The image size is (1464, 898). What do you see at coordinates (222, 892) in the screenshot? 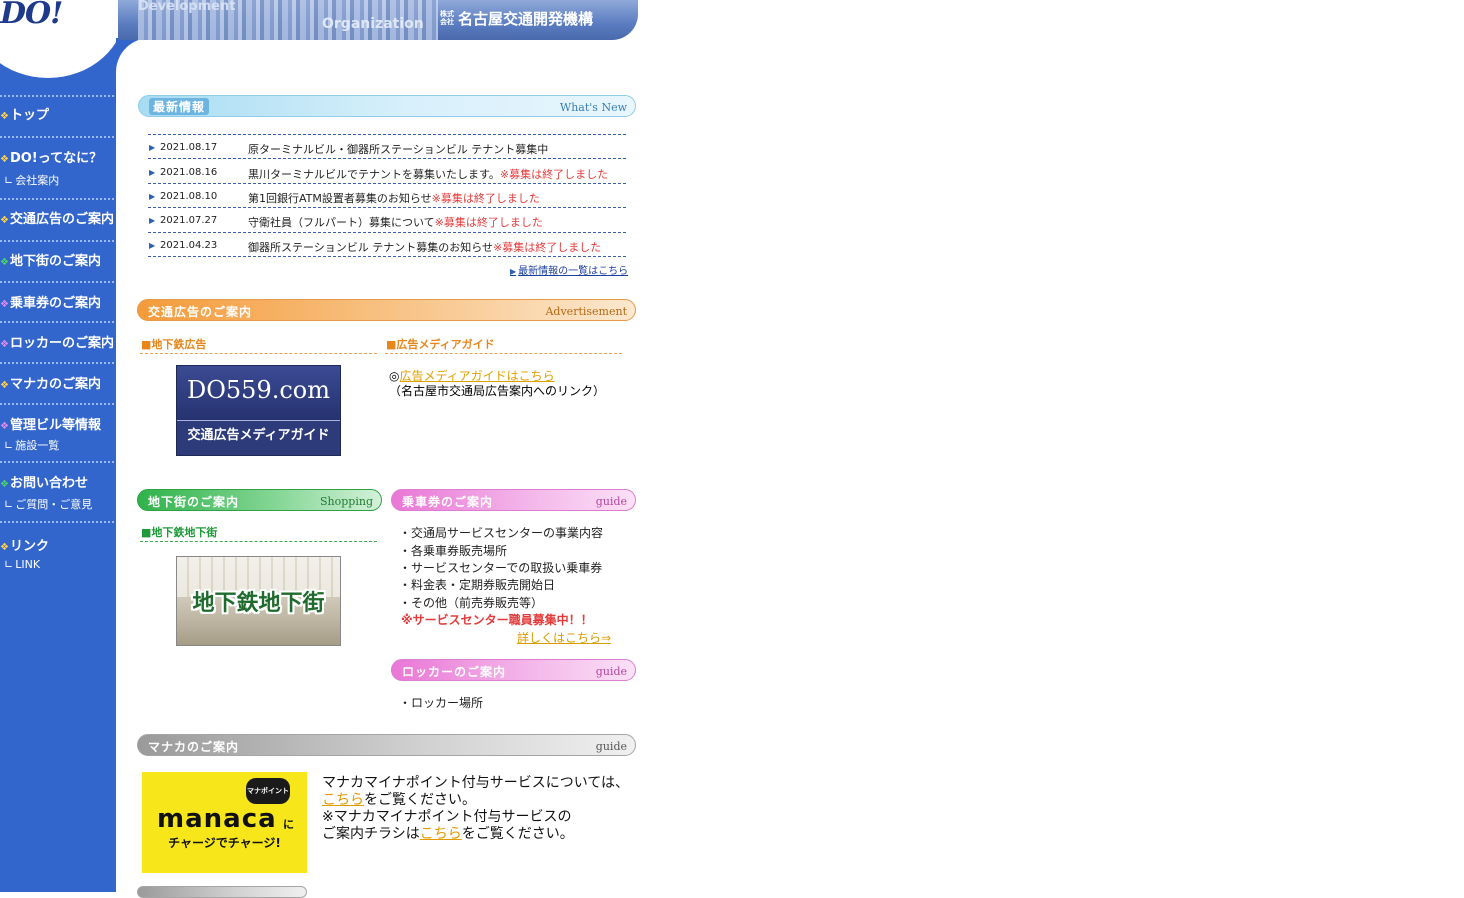
I see `next-section-bar` at bounding box center [222, 892].